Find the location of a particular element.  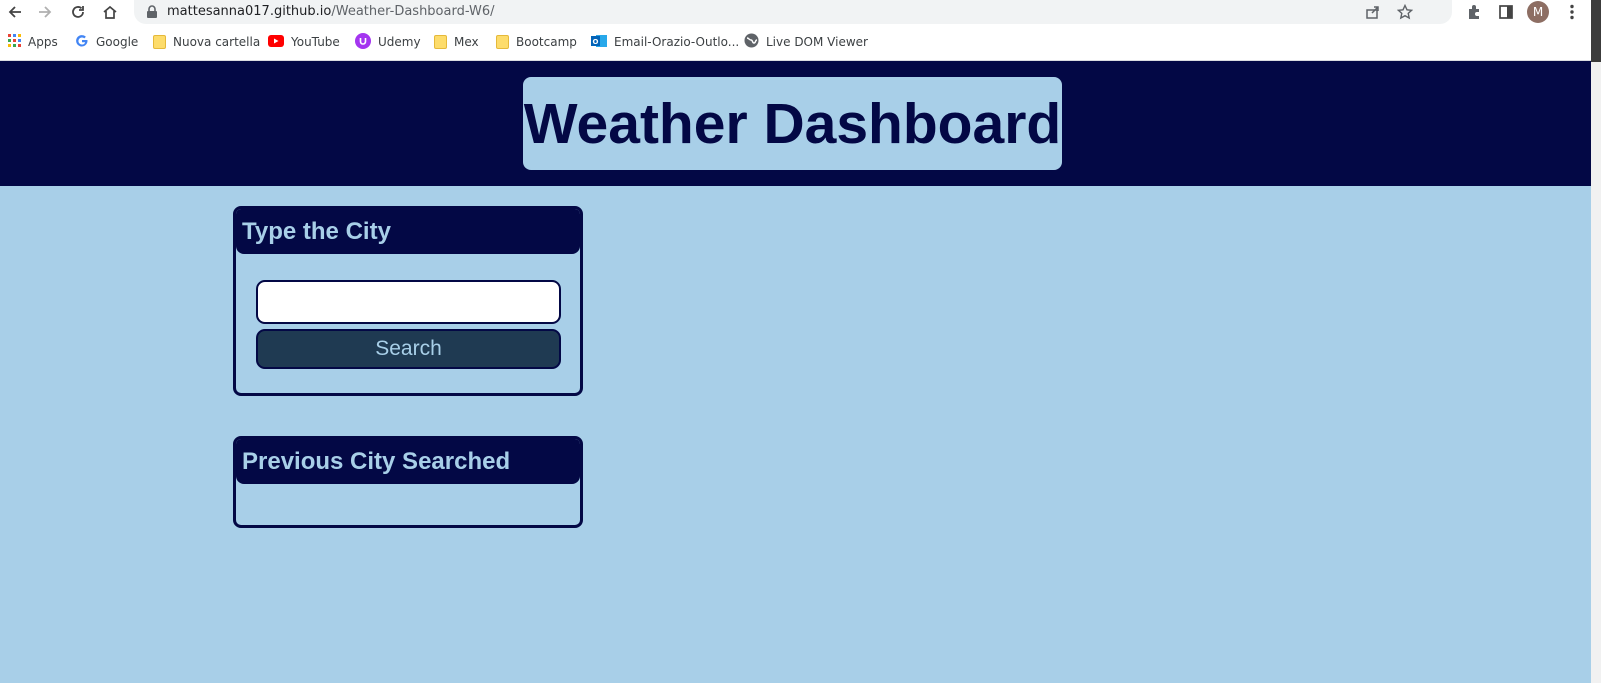

page-scrollbar is located at coordinates (1596, 372).